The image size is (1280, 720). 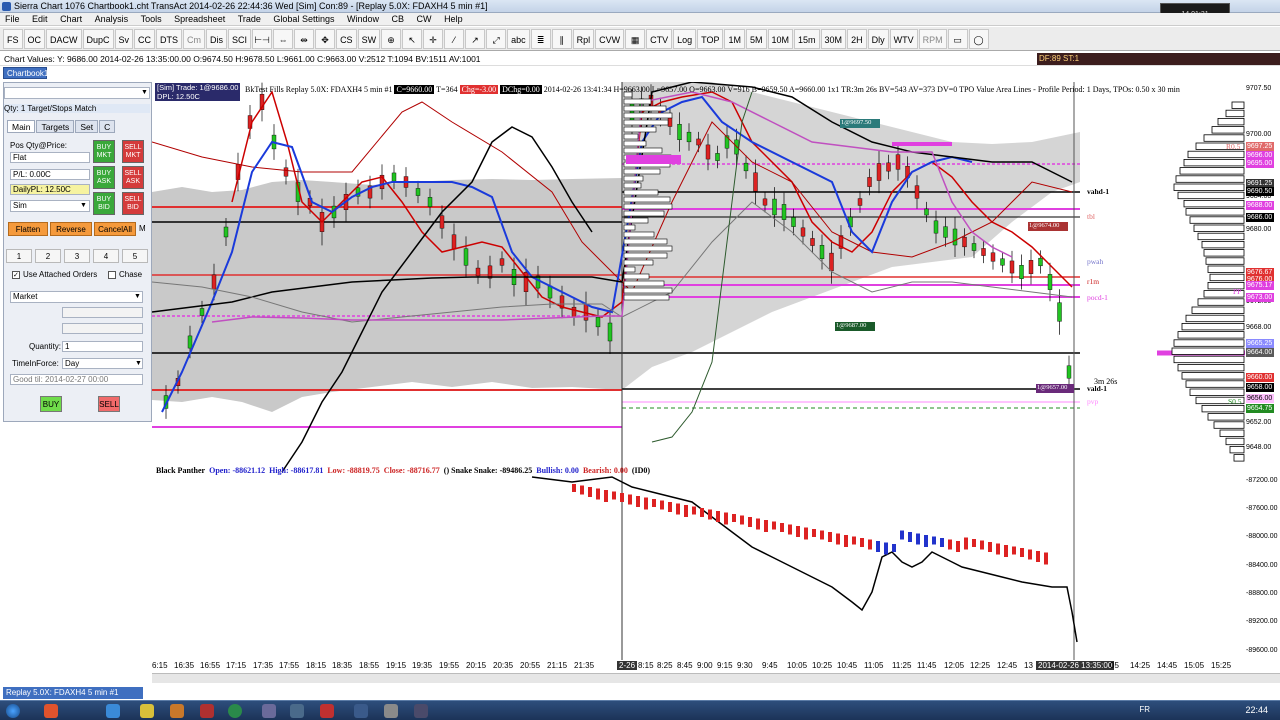 I want to click on toolbar-oc-button: OC, so click(x=34, y=39).